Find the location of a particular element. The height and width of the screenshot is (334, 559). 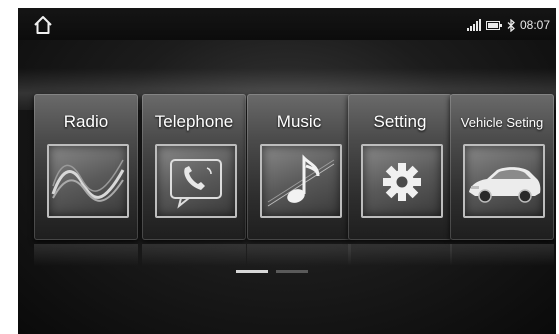

gear-icon is located at coordinates (402, 181).